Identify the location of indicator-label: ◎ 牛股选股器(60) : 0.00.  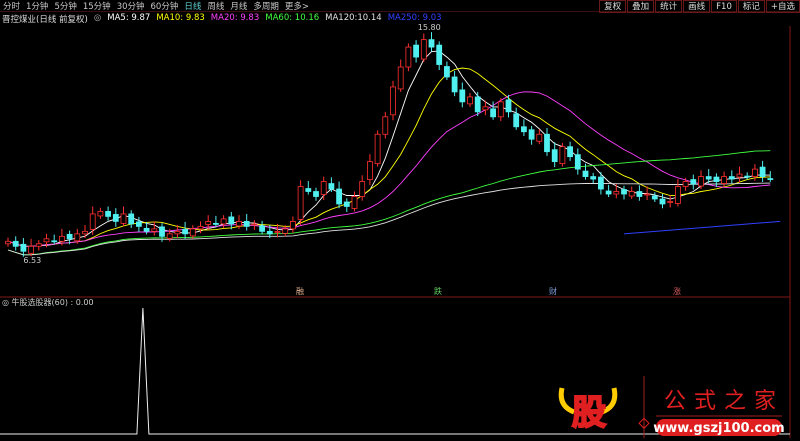
(48, 302).